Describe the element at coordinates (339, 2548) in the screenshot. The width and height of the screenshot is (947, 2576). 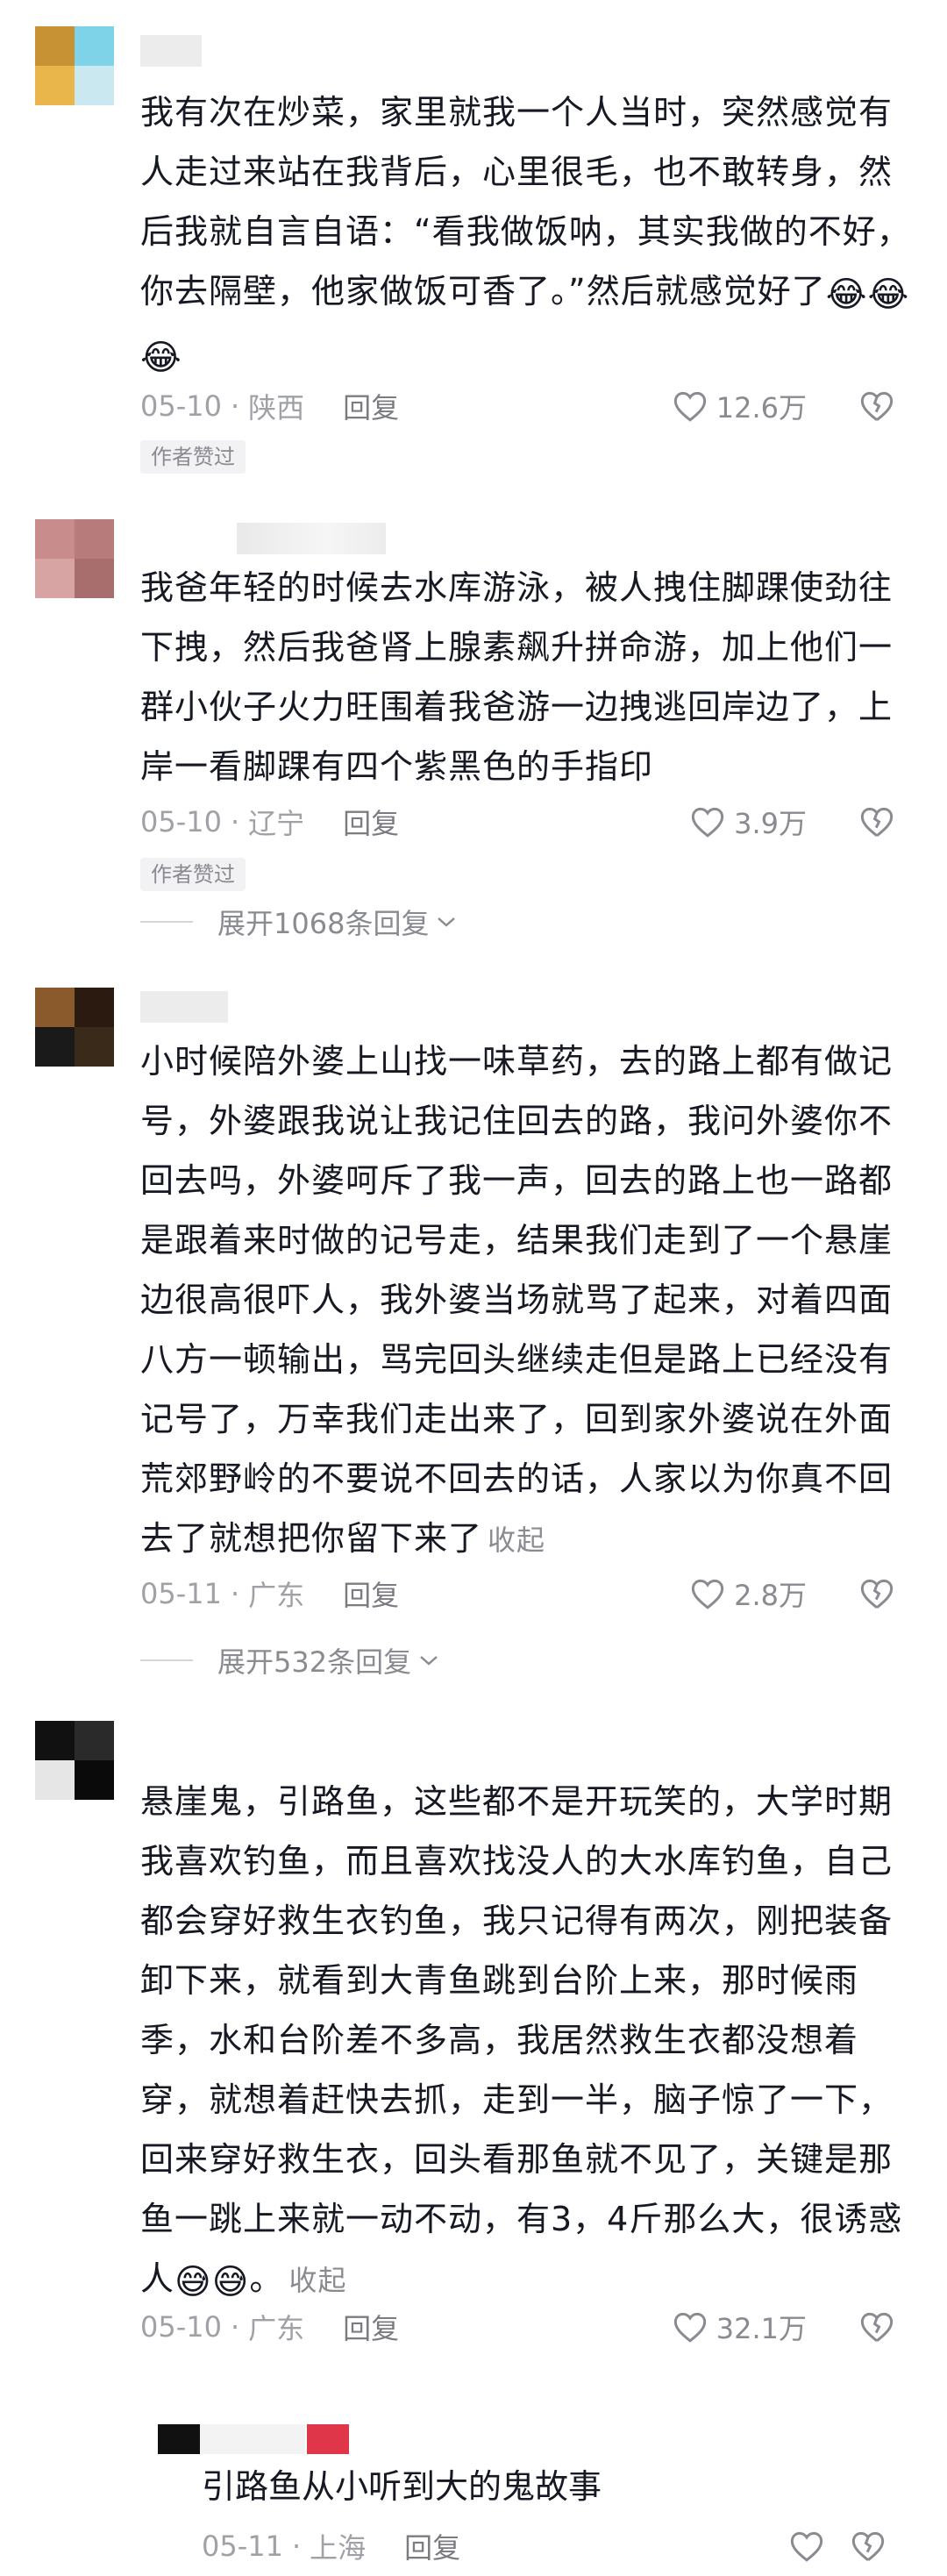
I see `comment-region: 上海` at that location.